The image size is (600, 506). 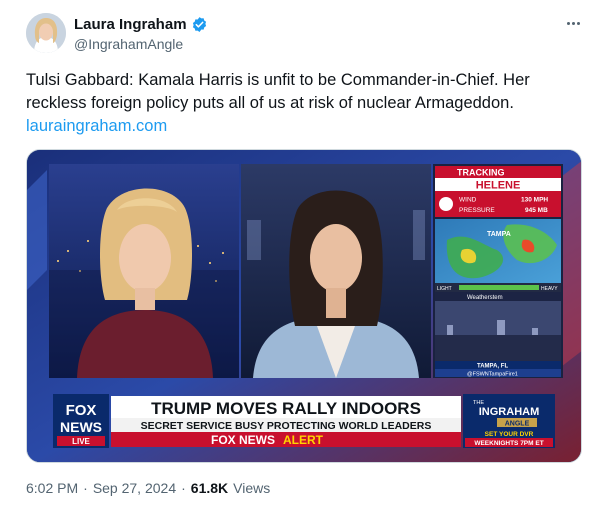 I want to click on legend-heavy: HEAVY, so click(x=549, y=289).